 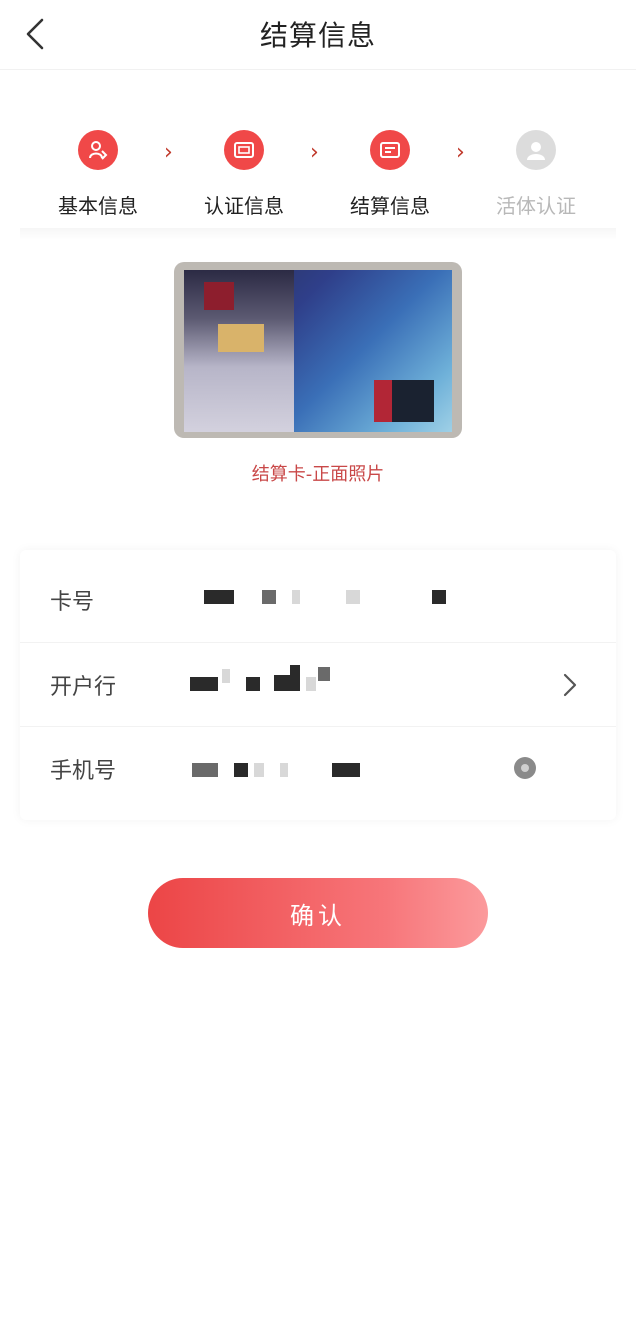 I want to click on bank-label: 开户行, so click(x=83, y=687).